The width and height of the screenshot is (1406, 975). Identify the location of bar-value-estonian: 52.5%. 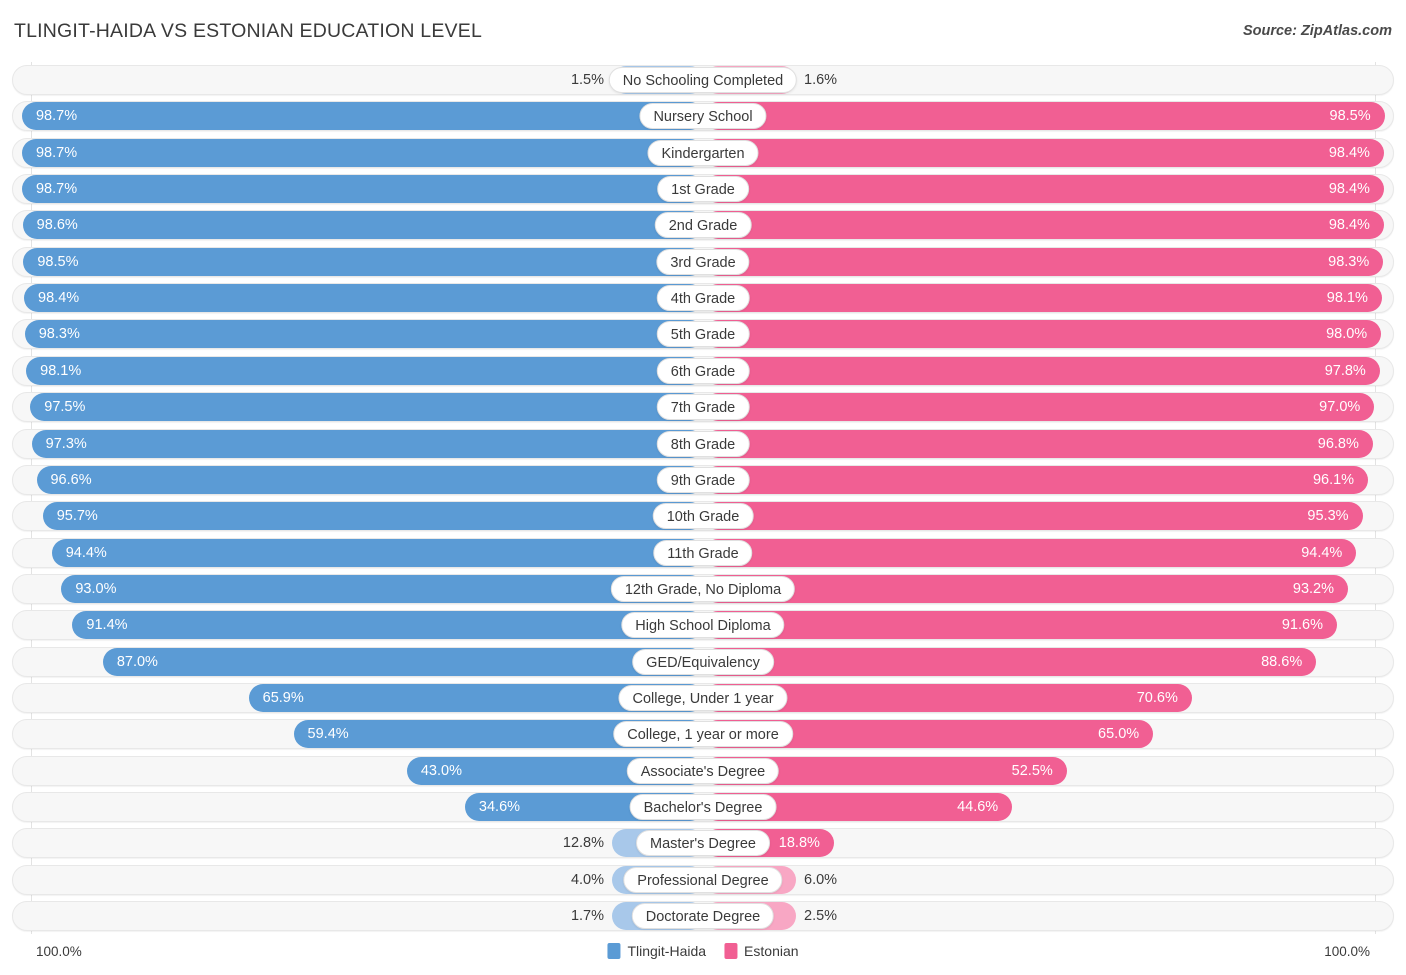
(1032, 770).